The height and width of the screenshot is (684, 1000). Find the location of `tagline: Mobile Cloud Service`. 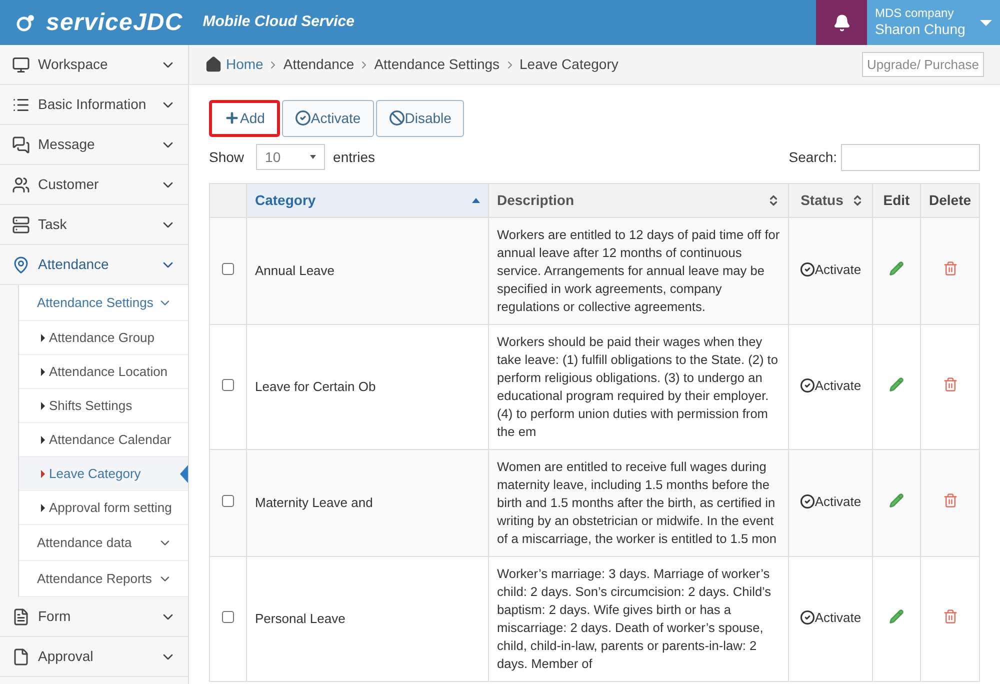

tagline: Mobile Cloud Service is located at coordinates (278, 22).